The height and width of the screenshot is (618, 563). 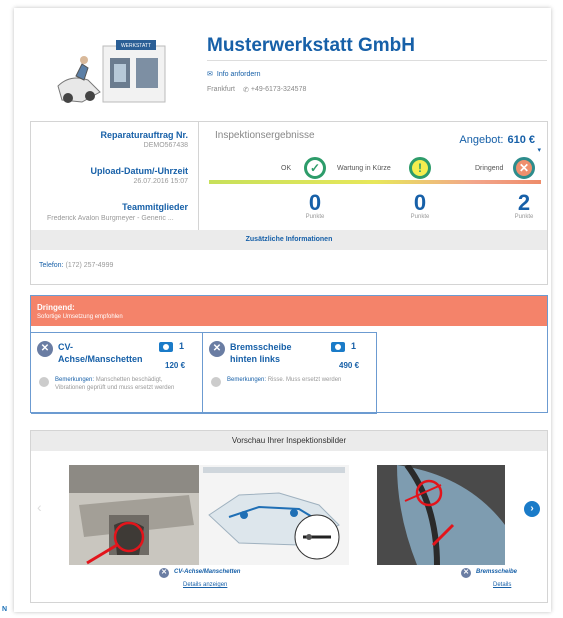 I want to click on details-link-cv-axle: Details anzeigen, so click(x=205, y=585).